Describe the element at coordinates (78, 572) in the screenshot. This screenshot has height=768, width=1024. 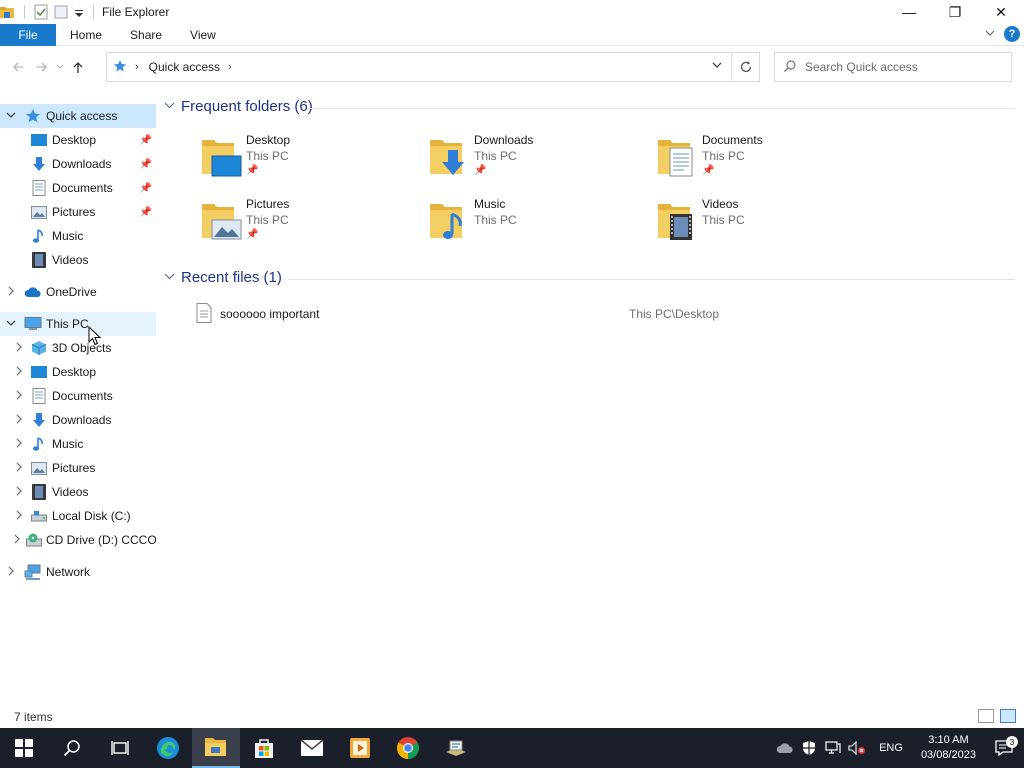
I see `sidebar-item-network: Network` at that location.